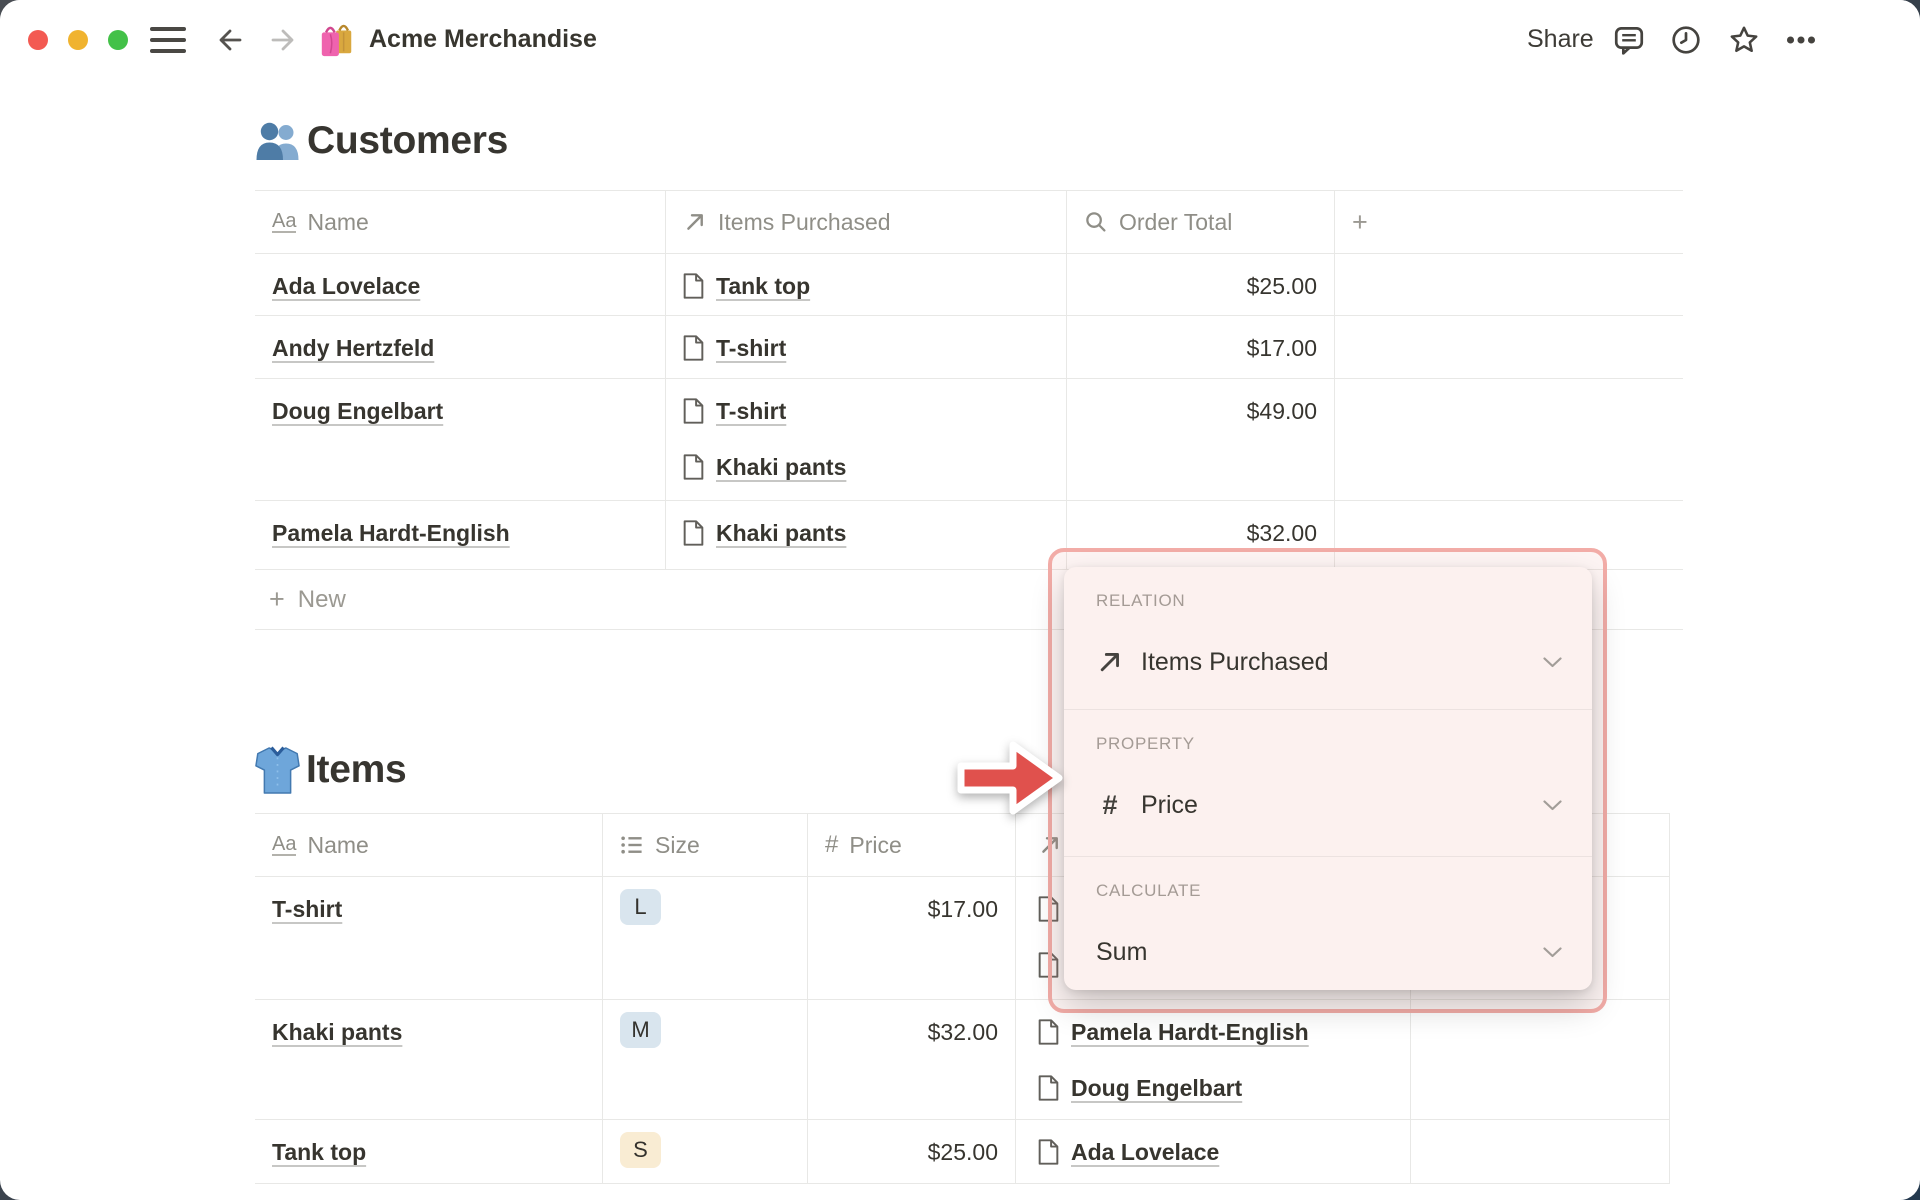 The height and width of the screenshot is (1200, 1920). What do you see at coordinates (1629, 40) in the screenshot?
I see `comments-icon` at bounding box center [1629, 40].